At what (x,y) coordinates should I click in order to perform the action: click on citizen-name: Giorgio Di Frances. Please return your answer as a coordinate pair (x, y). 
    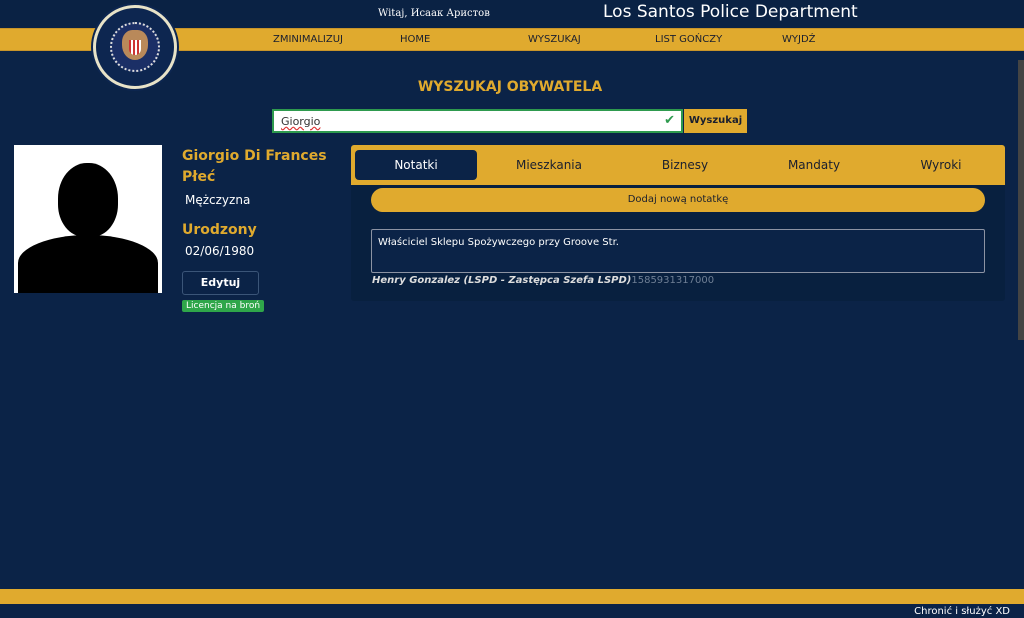
    Looking at the image, I should click on (254, 156).